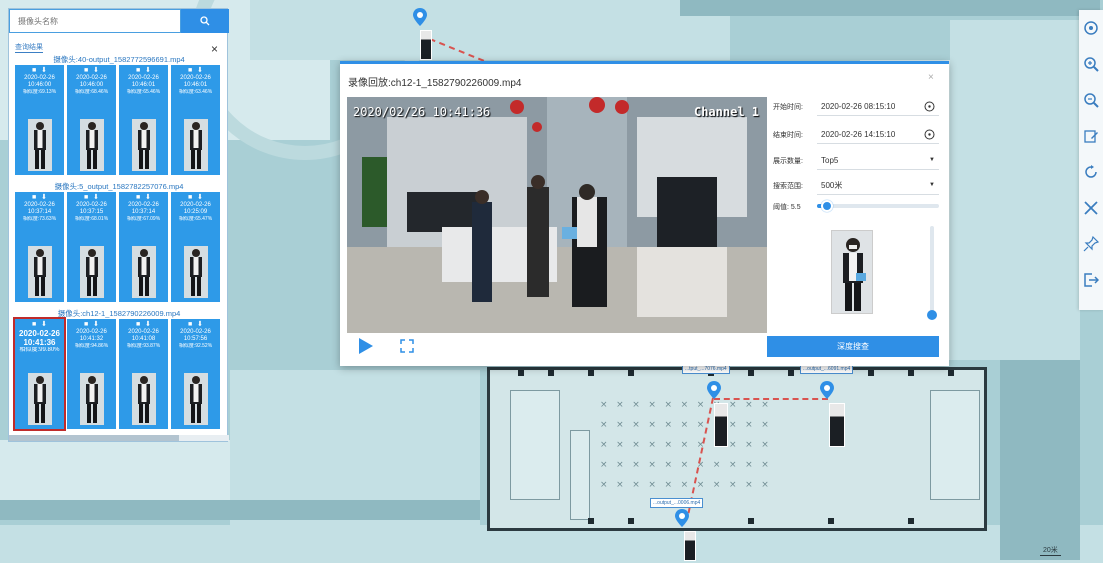 The height and width of the screenshot is (563, 1103). What do you see at coordinates (366, 346) in the screenshot?
I see `play-icon` at bounding box center [366, 346].